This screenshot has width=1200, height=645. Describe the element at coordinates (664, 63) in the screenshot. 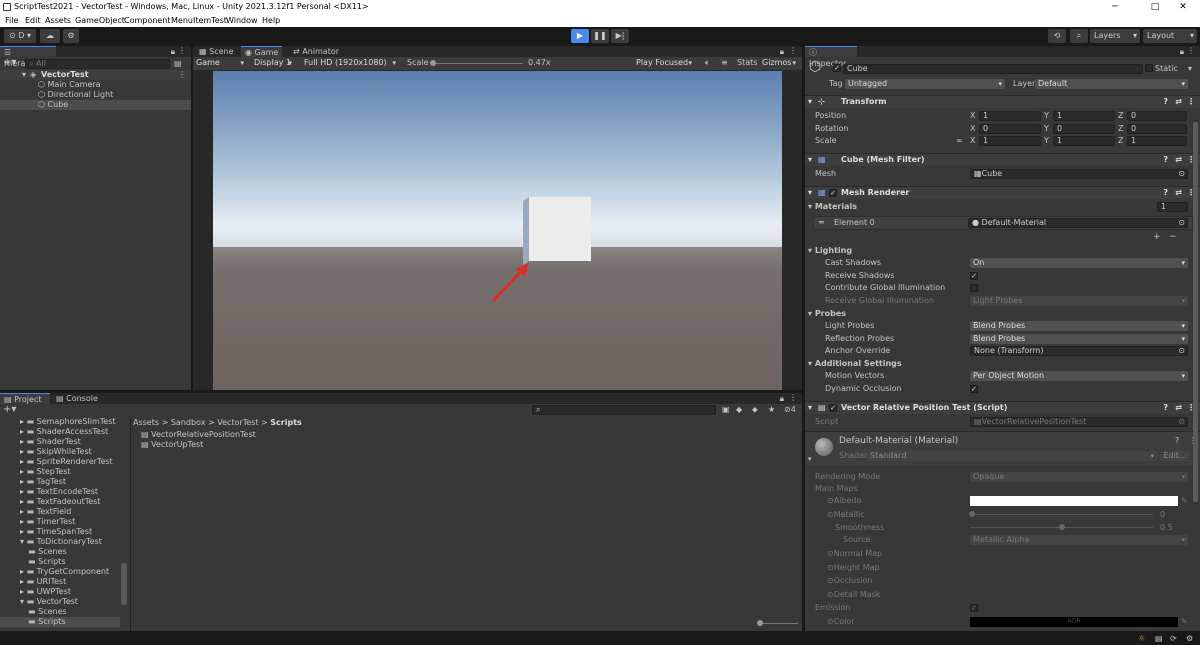

I see `play-focused-dropdown: Play Focused` at that location.